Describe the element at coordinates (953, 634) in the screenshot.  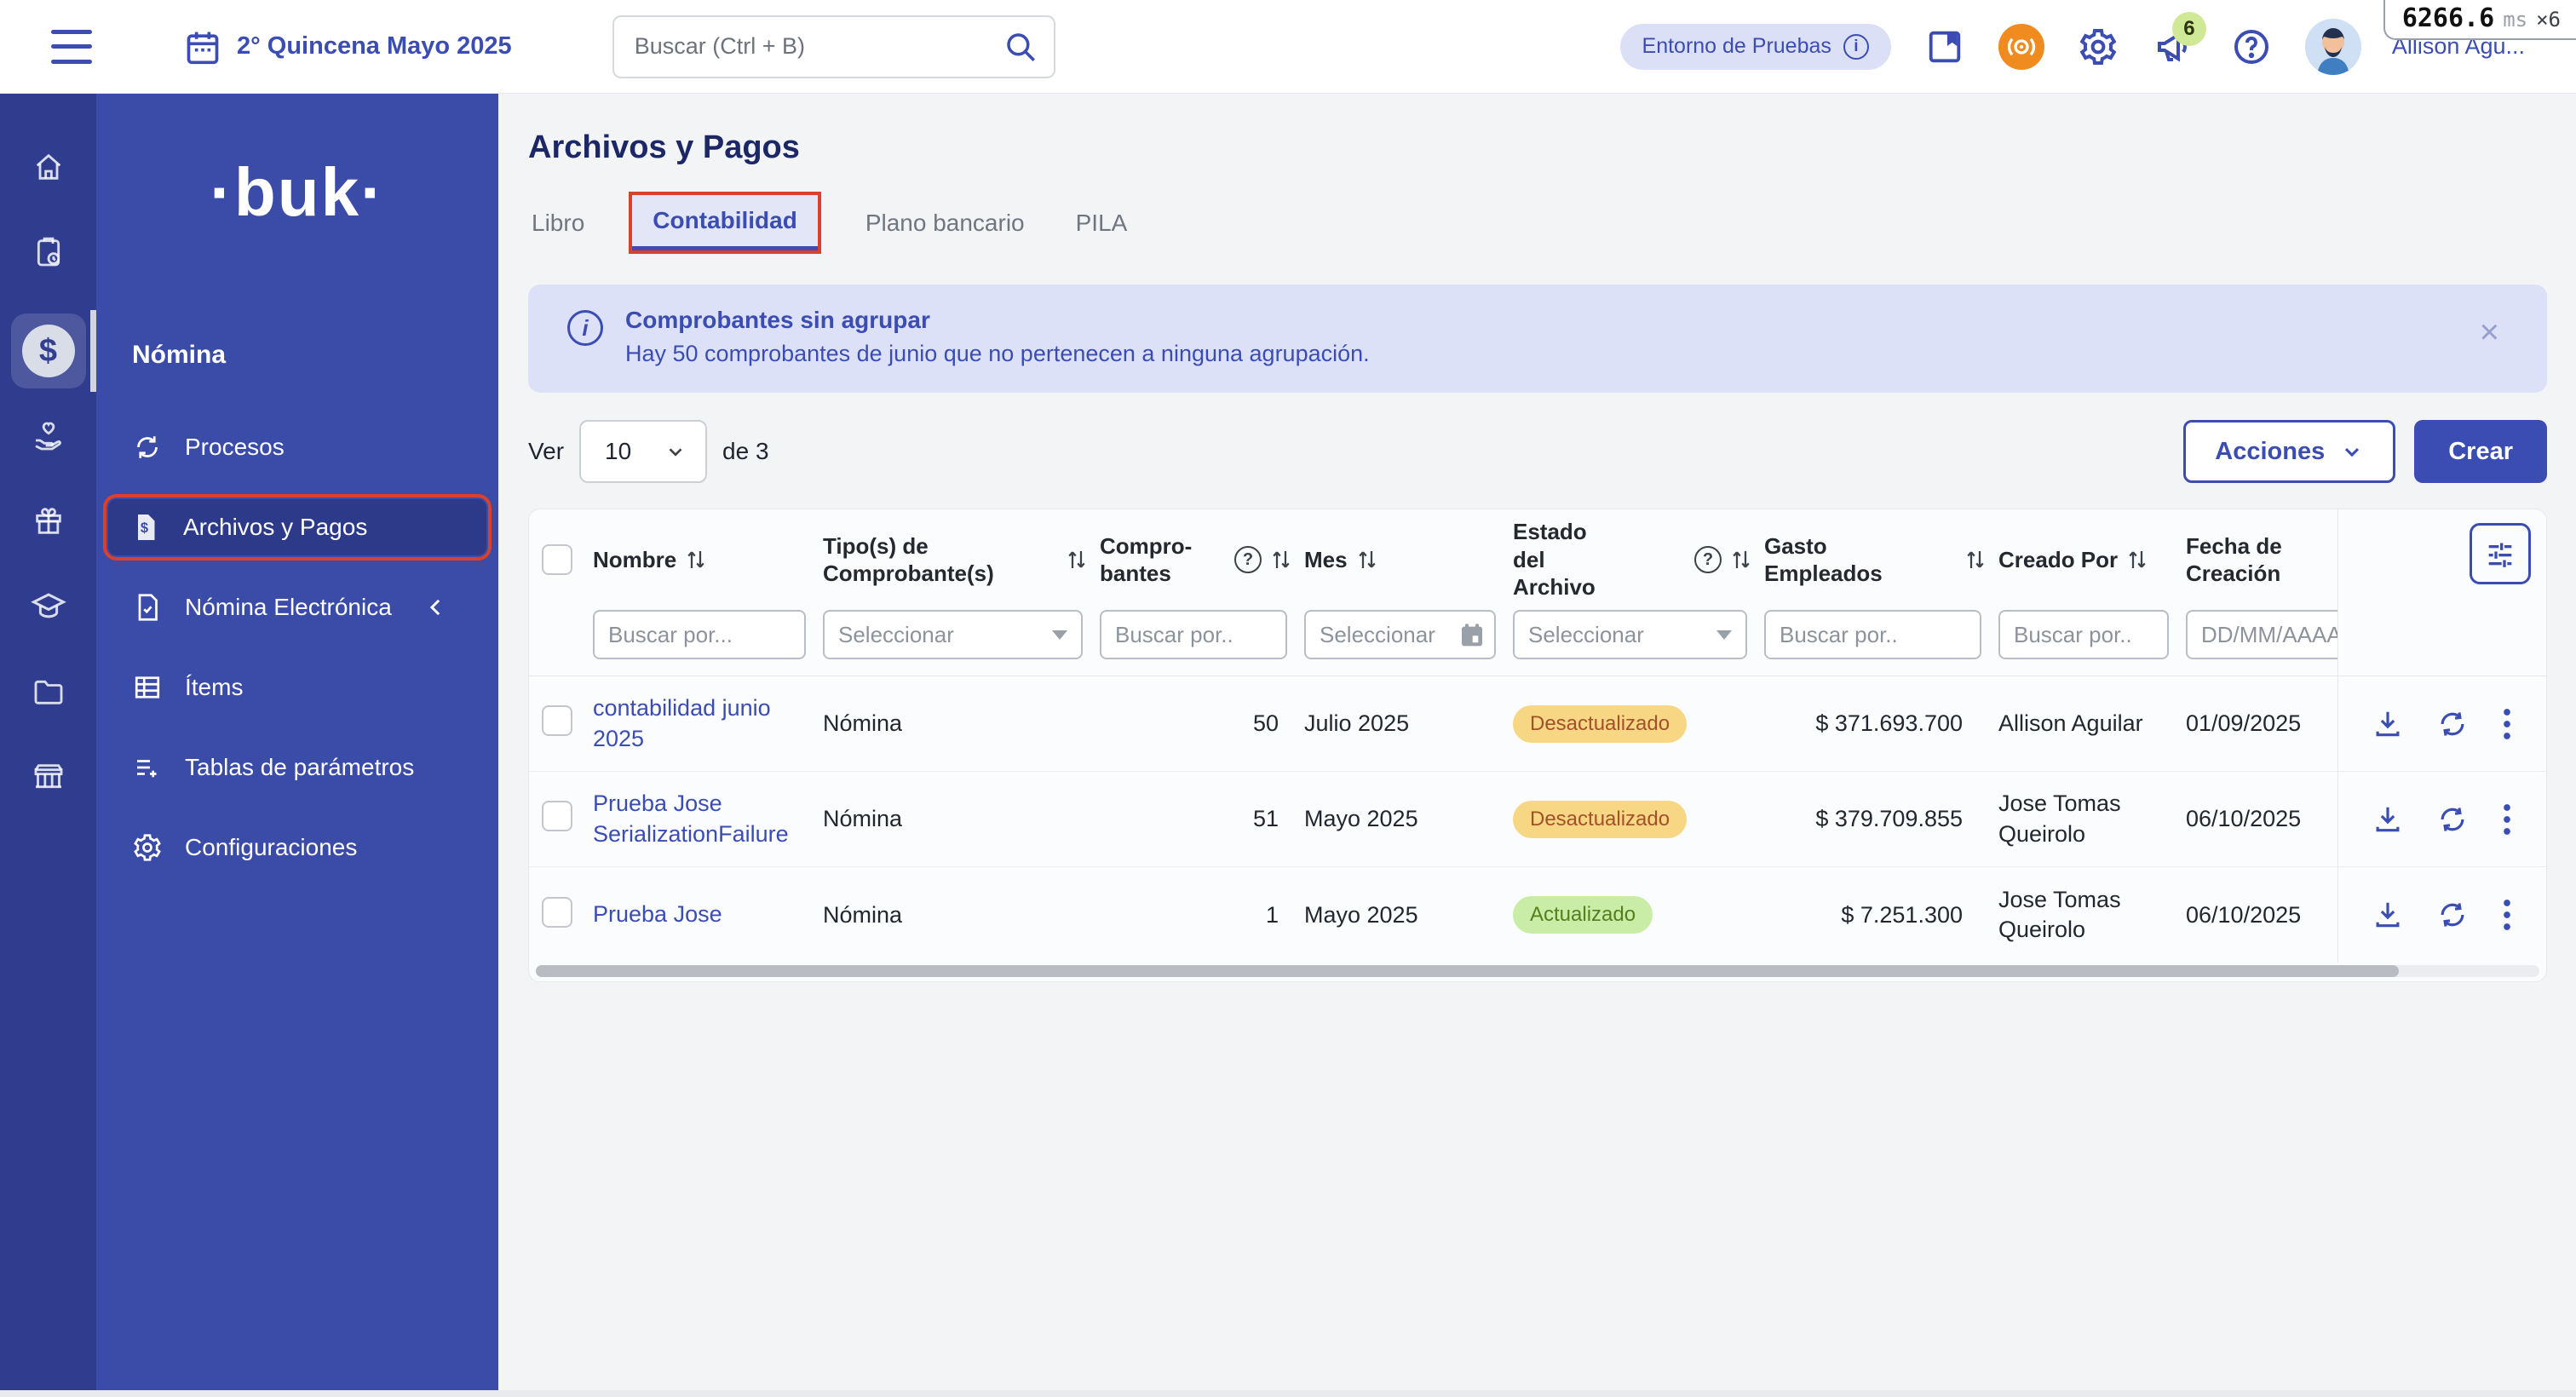
I see `filter-tipo-select: Seleccionar` at that location.